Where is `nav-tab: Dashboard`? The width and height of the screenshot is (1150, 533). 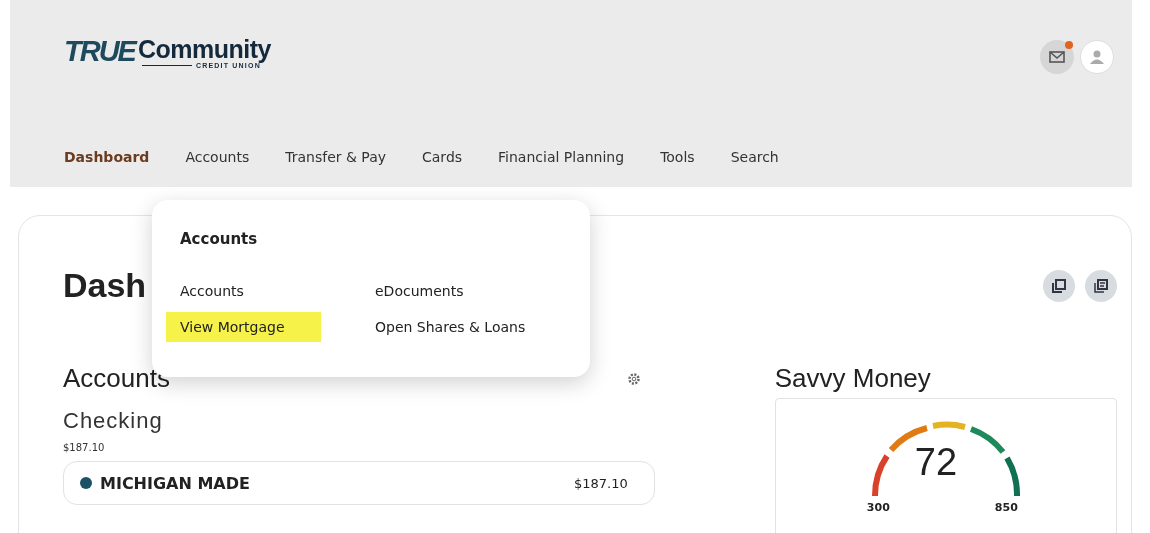
nav-tab: Dashboard is located at coordinates (107, 157).